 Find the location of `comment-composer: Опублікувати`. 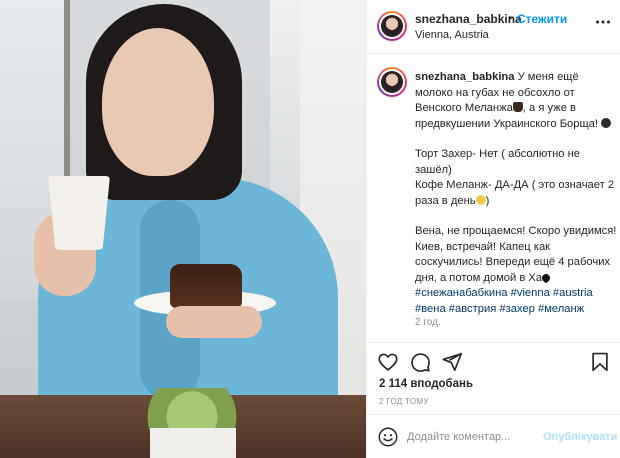

comment-composer: Опублікувати is located at coordinates (493, 436).